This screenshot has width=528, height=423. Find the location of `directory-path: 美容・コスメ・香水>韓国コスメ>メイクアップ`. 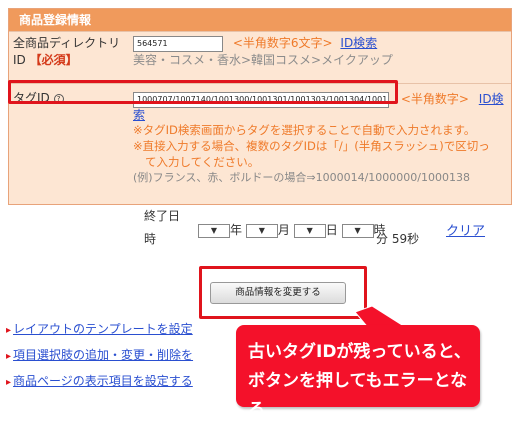

directory-path: 美容・コスメ・香水>韓国コスメ>メイクアップ is located at coordinates (263, 60).